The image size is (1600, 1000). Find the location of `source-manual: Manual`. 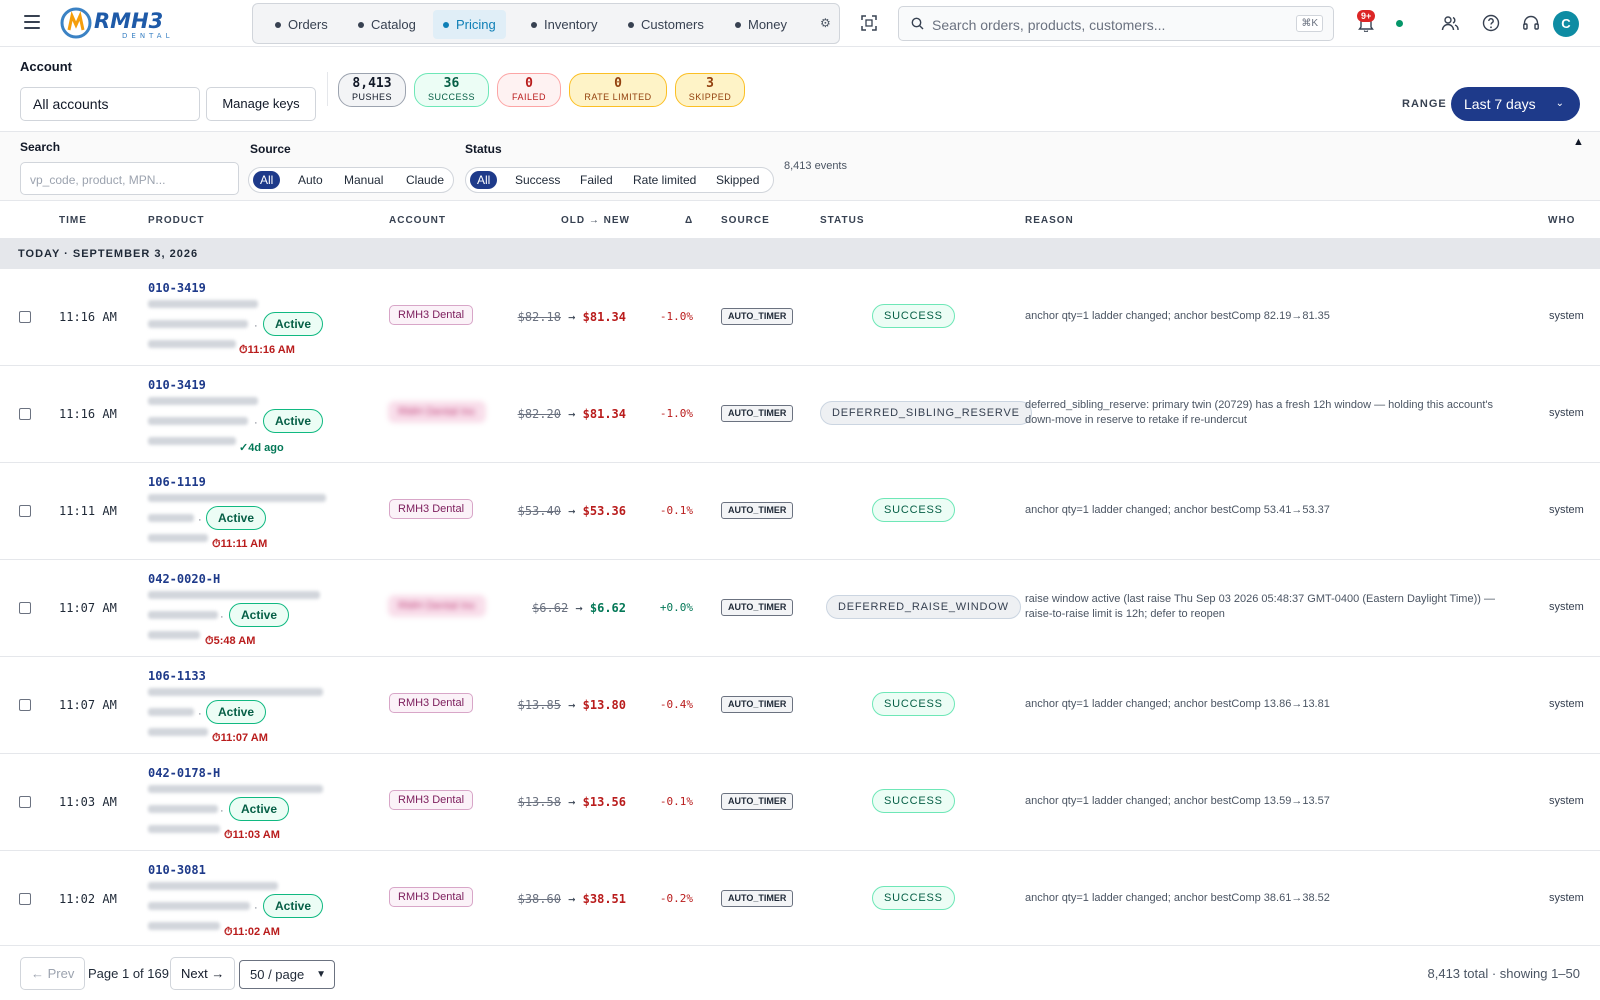

source-manual: Manual is located at coordinates (363, 180).